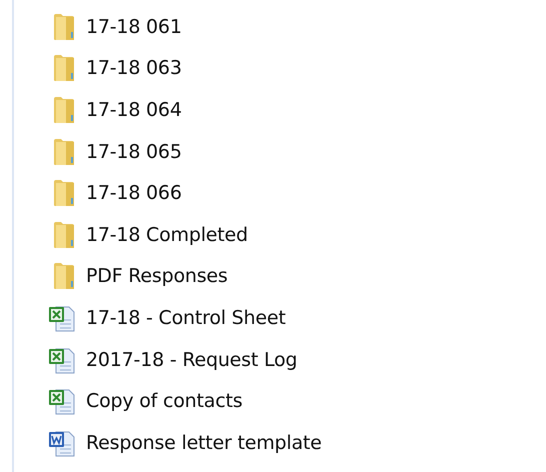 The image size is (546, 472). I want to click on file-name: 17-18 063, so click(134, 68).